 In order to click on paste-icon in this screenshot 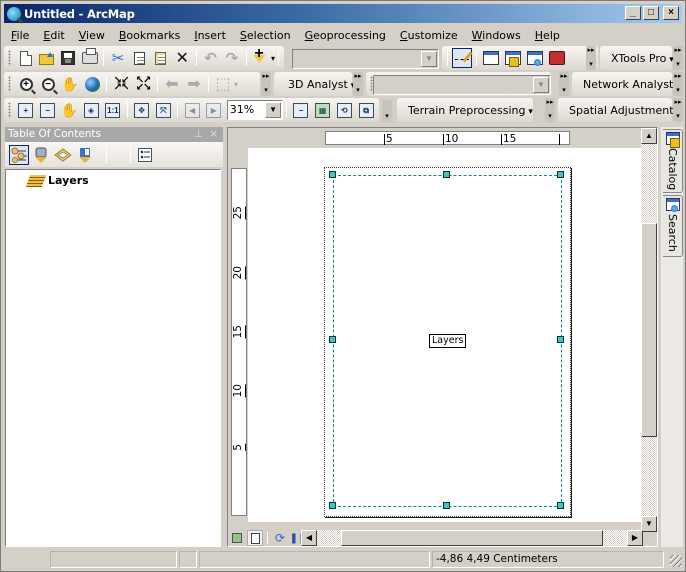, I will do `click(160, 58)`.